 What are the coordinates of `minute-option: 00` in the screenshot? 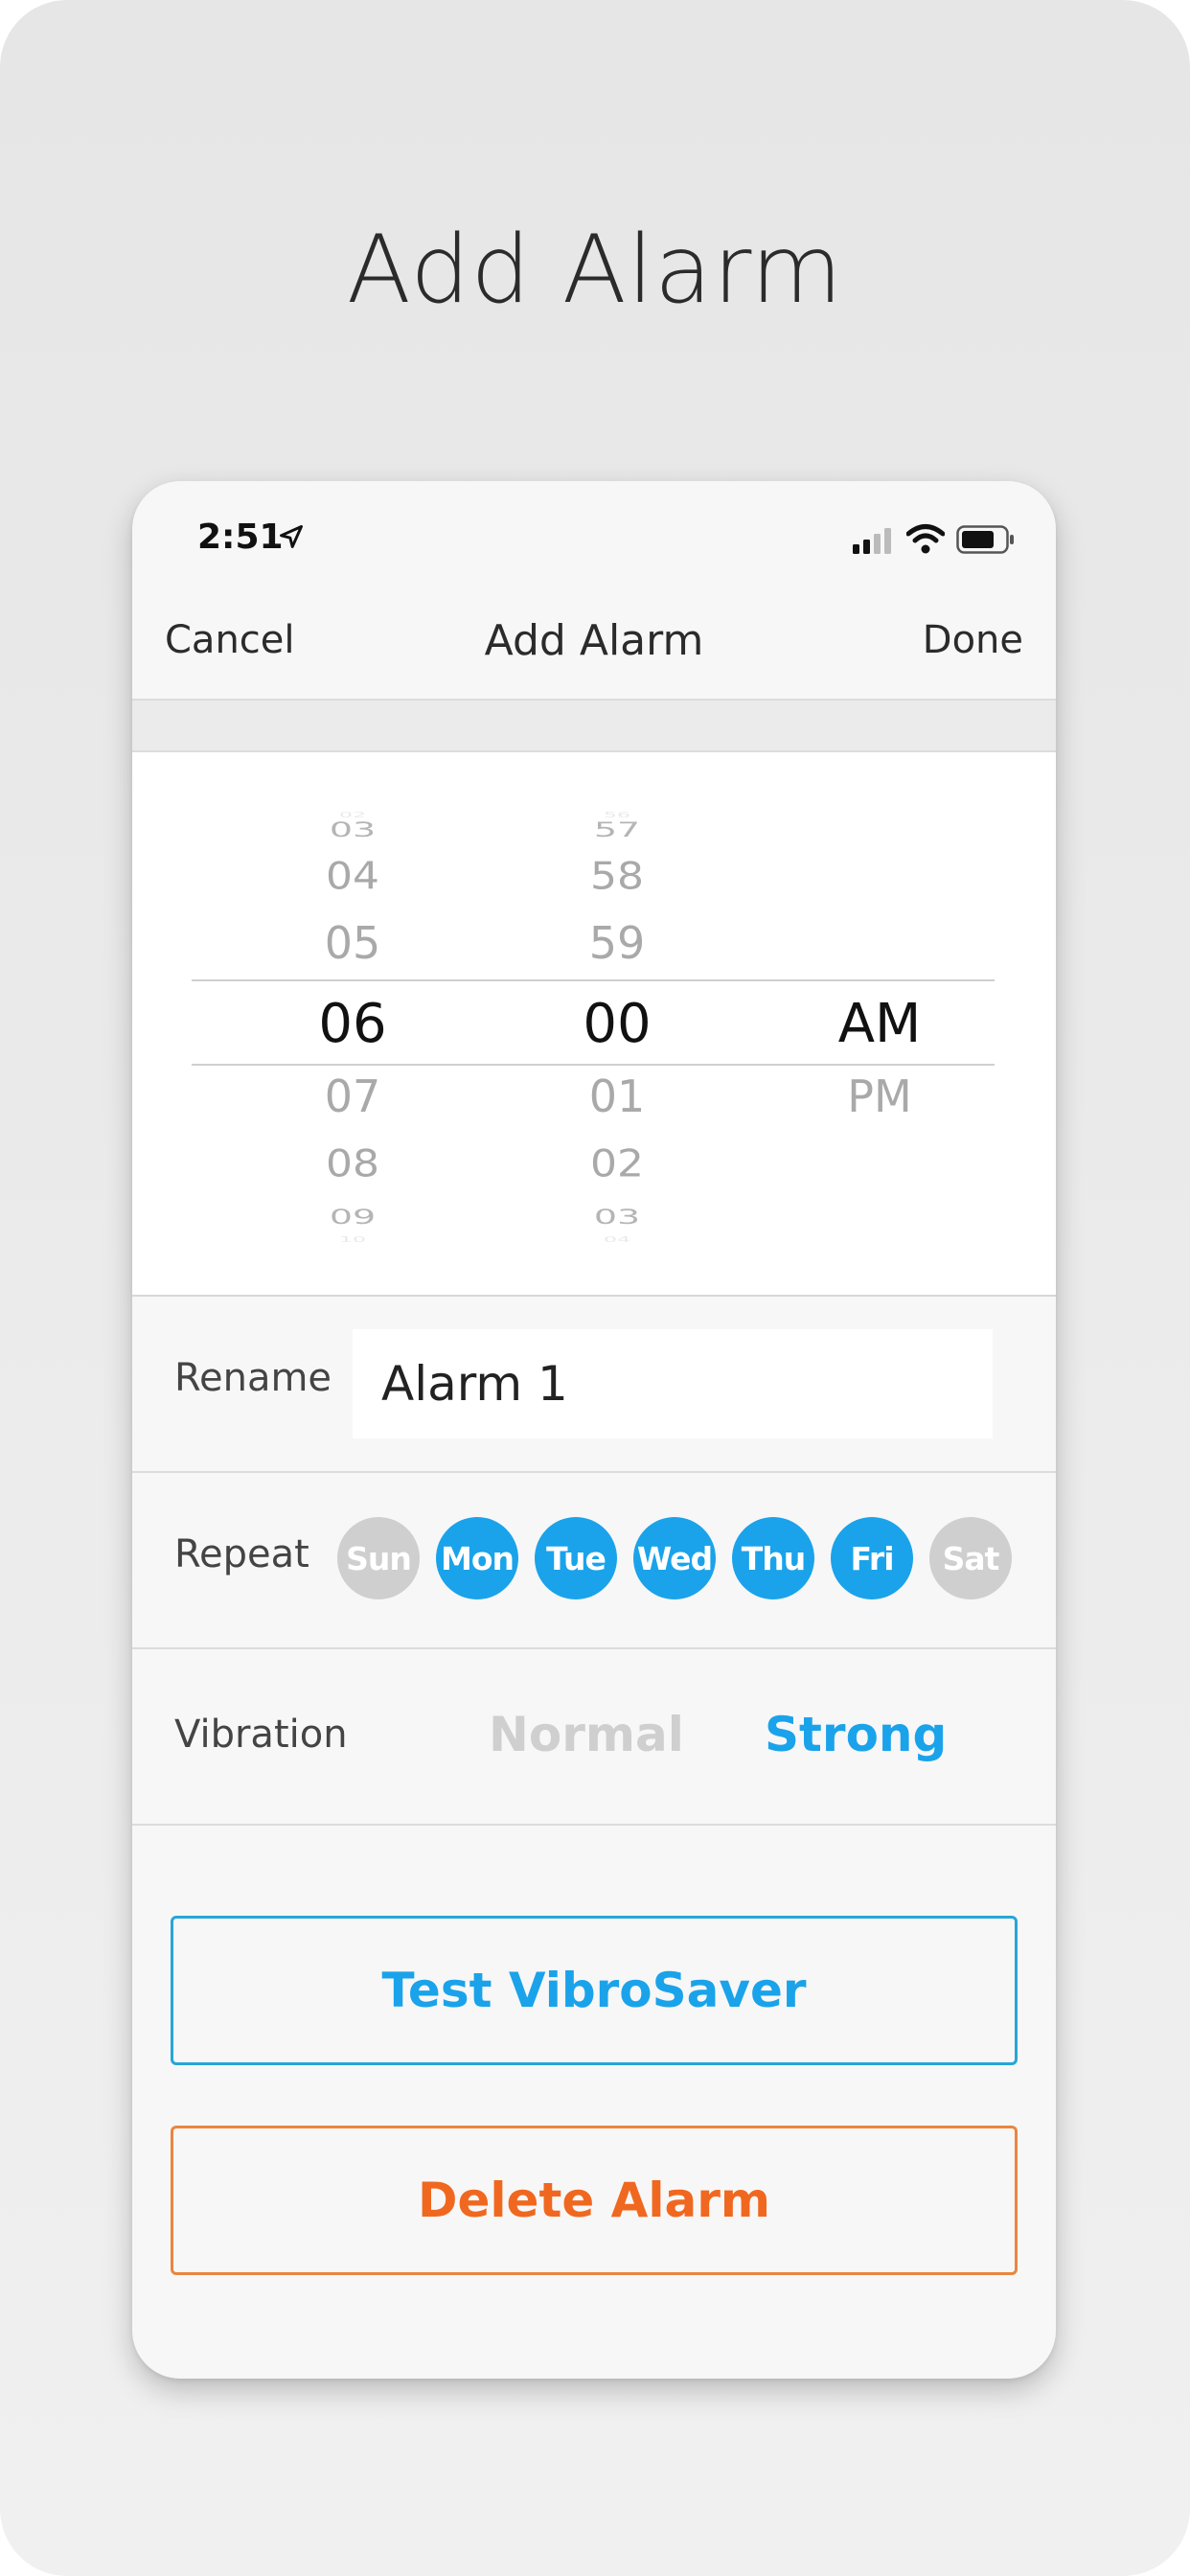 It's located at (617, 1024).